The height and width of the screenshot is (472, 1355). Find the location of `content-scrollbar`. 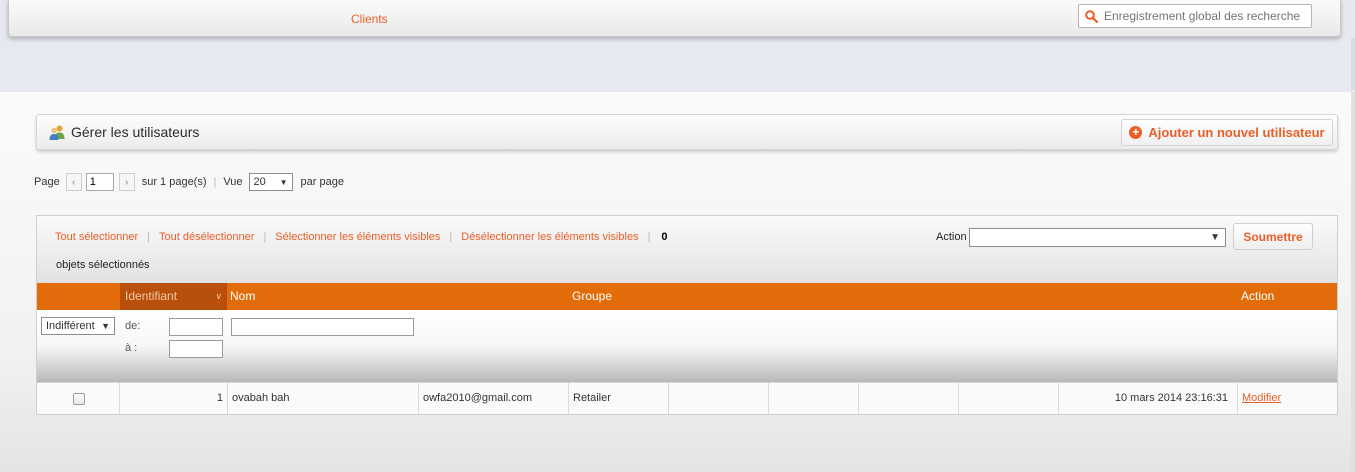

content-scrollbar is located at coordinates (1353, 282).